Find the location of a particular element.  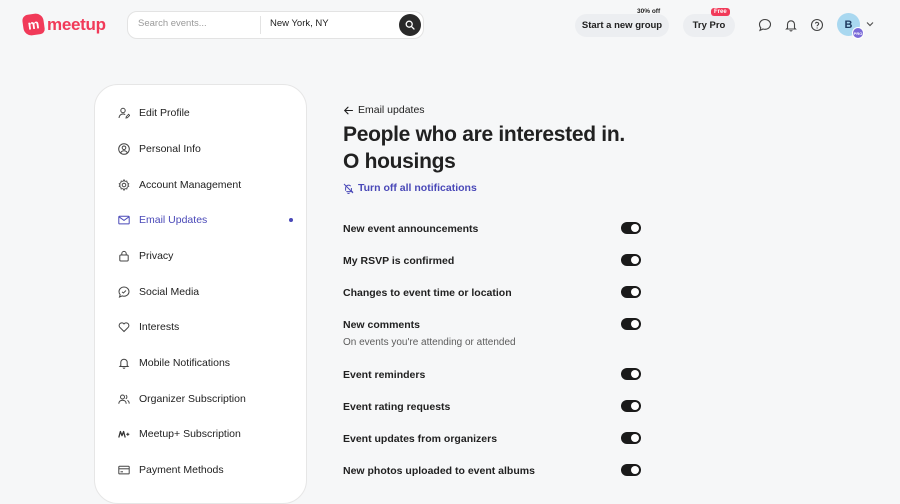

search-icon is located at coordinates (410, 25).